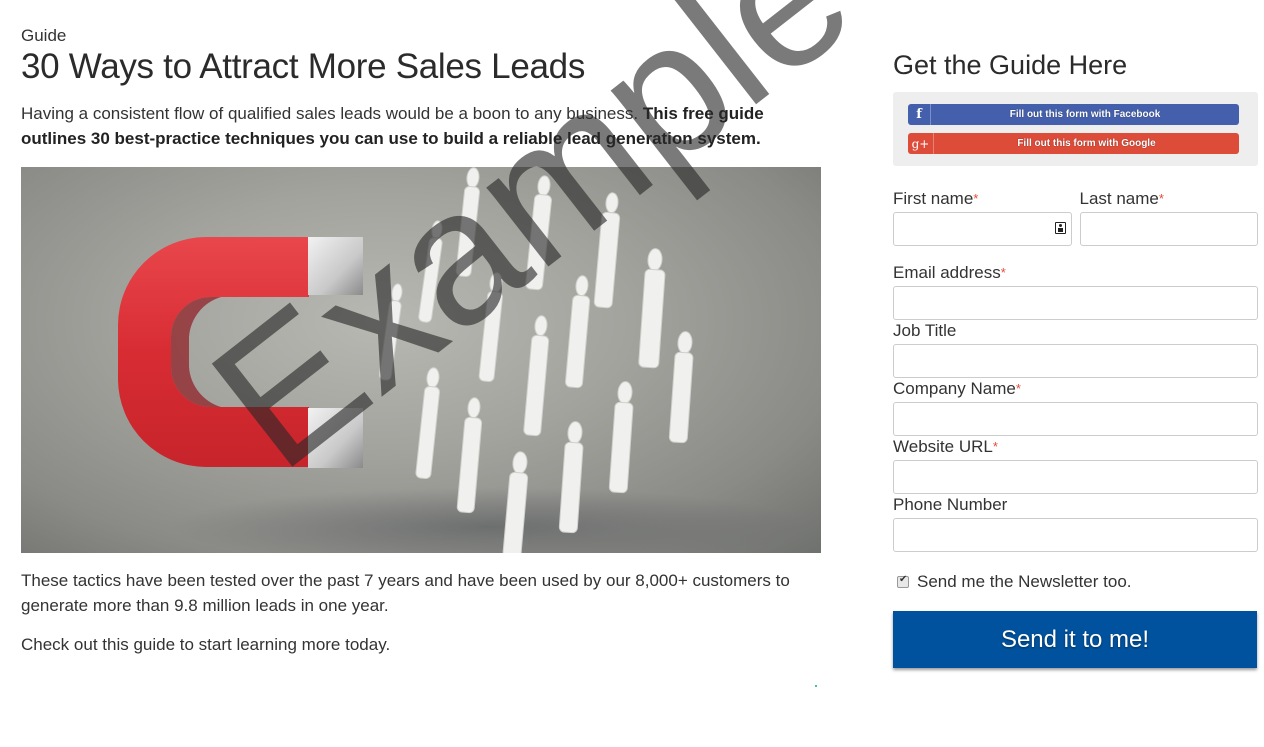 The image size is (1264, 747). I want to click on last-name-label: Last name*, so click(1169, 200).